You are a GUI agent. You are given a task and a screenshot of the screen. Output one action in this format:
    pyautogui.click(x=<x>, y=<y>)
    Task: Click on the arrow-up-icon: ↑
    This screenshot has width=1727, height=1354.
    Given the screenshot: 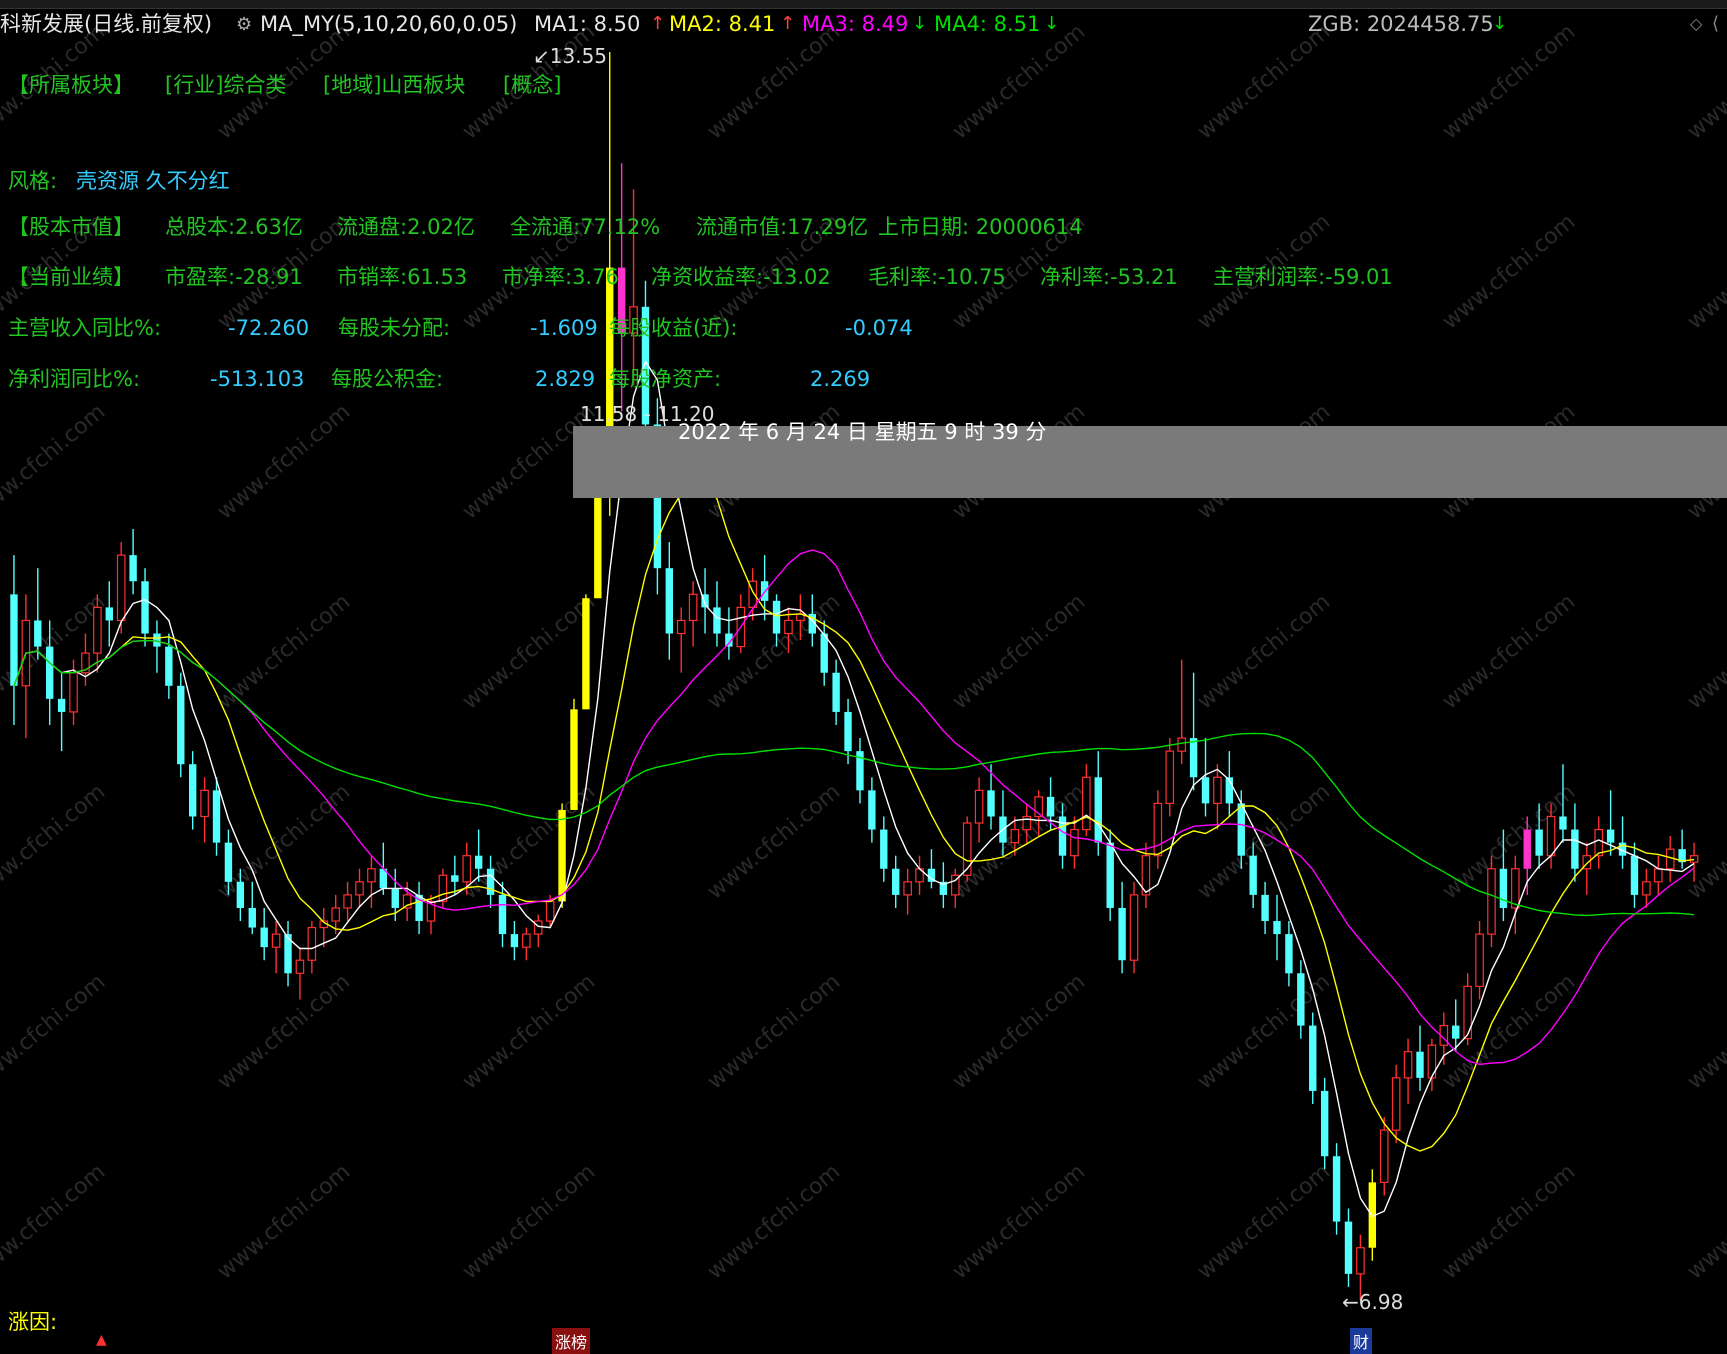 What is the action you would take?
    pyautogui.click(x=658, y=23)
    